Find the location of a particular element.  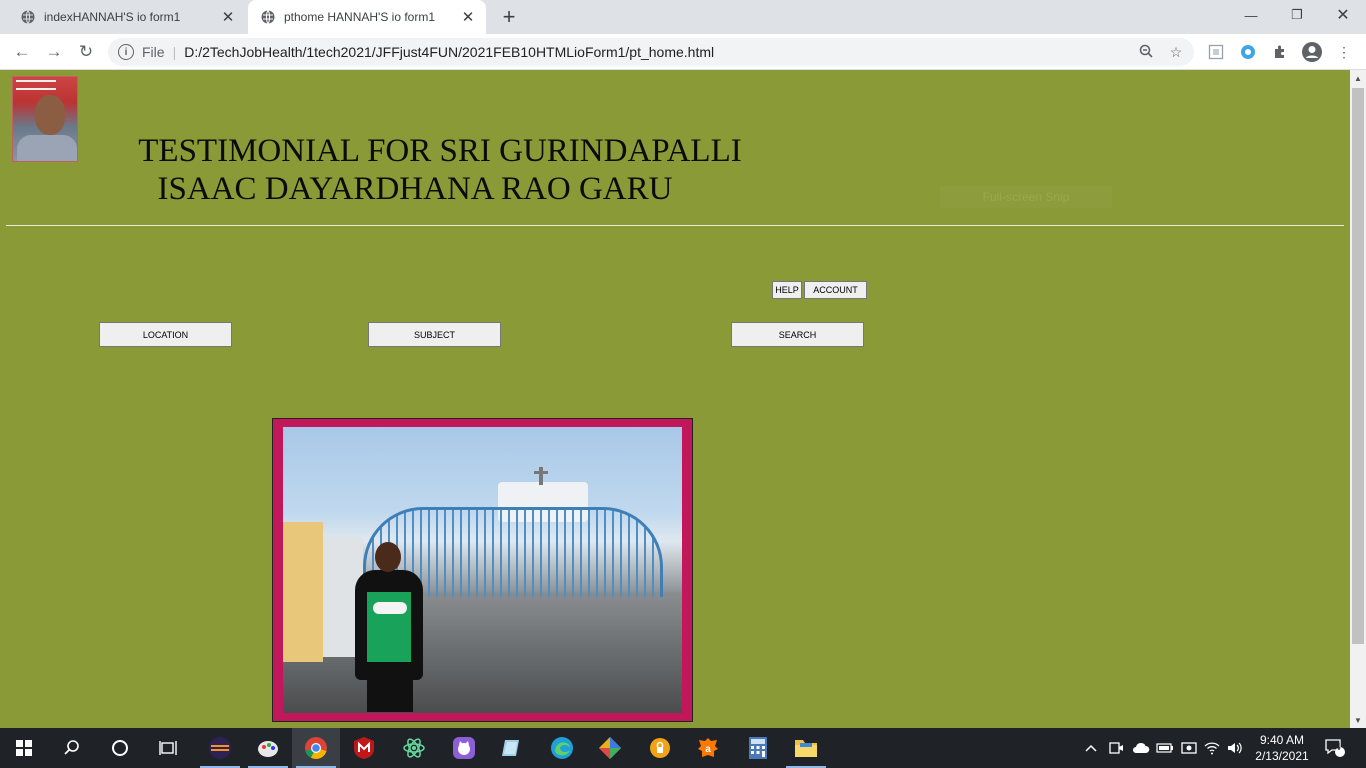

show-hidden-icons-chevron is located at coordinates (1091, 748).